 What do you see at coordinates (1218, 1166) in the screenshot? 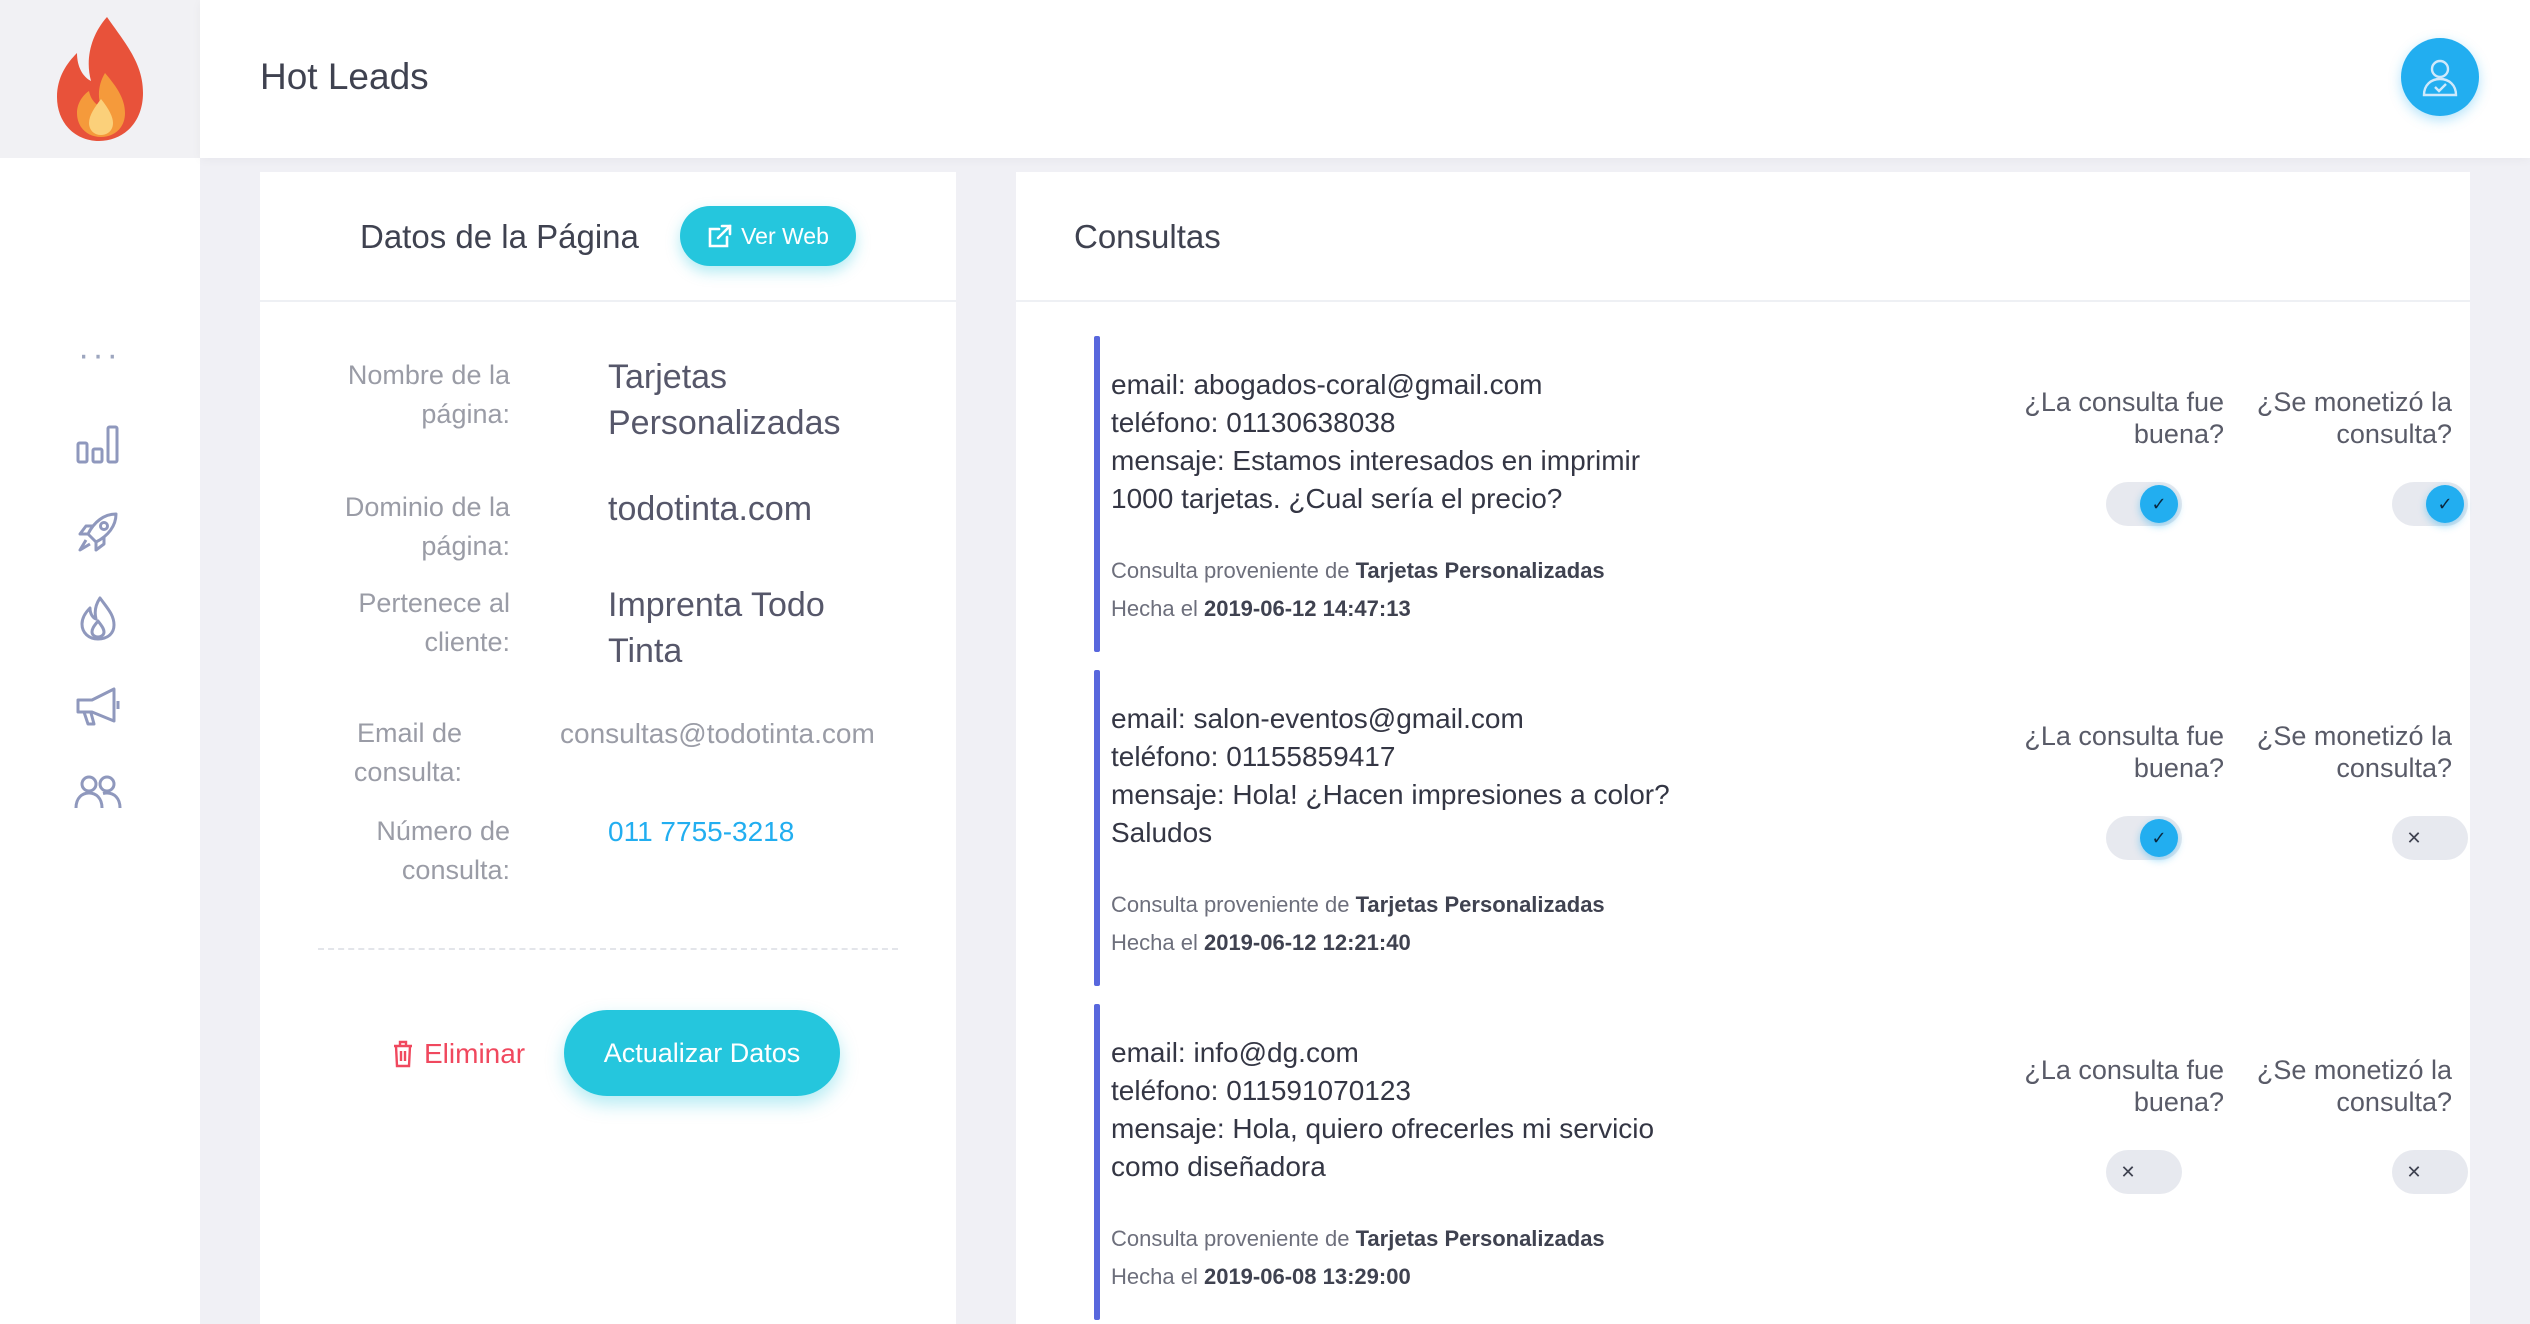
I see `consulta-message-cont: como diseñadora` at bounding box center [1218, 1166].